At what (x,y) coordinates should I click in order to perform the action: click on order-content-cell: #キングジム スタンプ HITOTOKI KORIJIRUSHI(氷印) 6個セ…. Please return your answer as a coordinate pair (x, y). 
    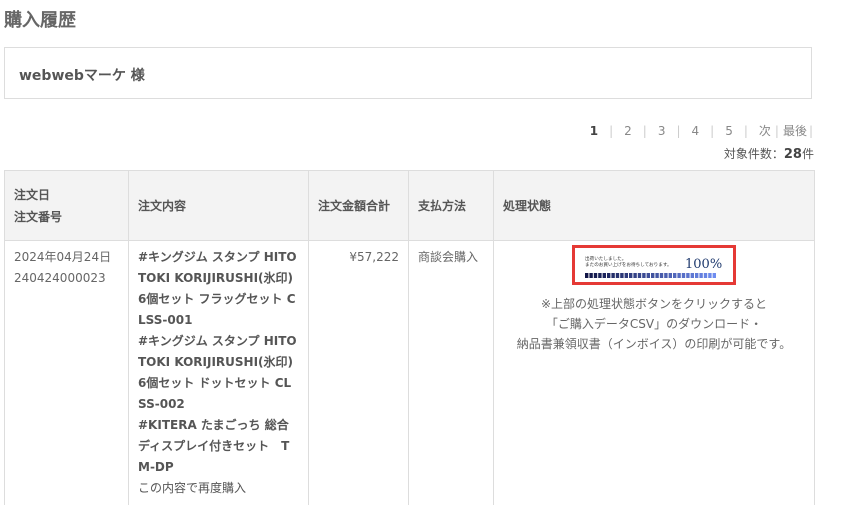
    Looking at the image, I should click on (218, 372).